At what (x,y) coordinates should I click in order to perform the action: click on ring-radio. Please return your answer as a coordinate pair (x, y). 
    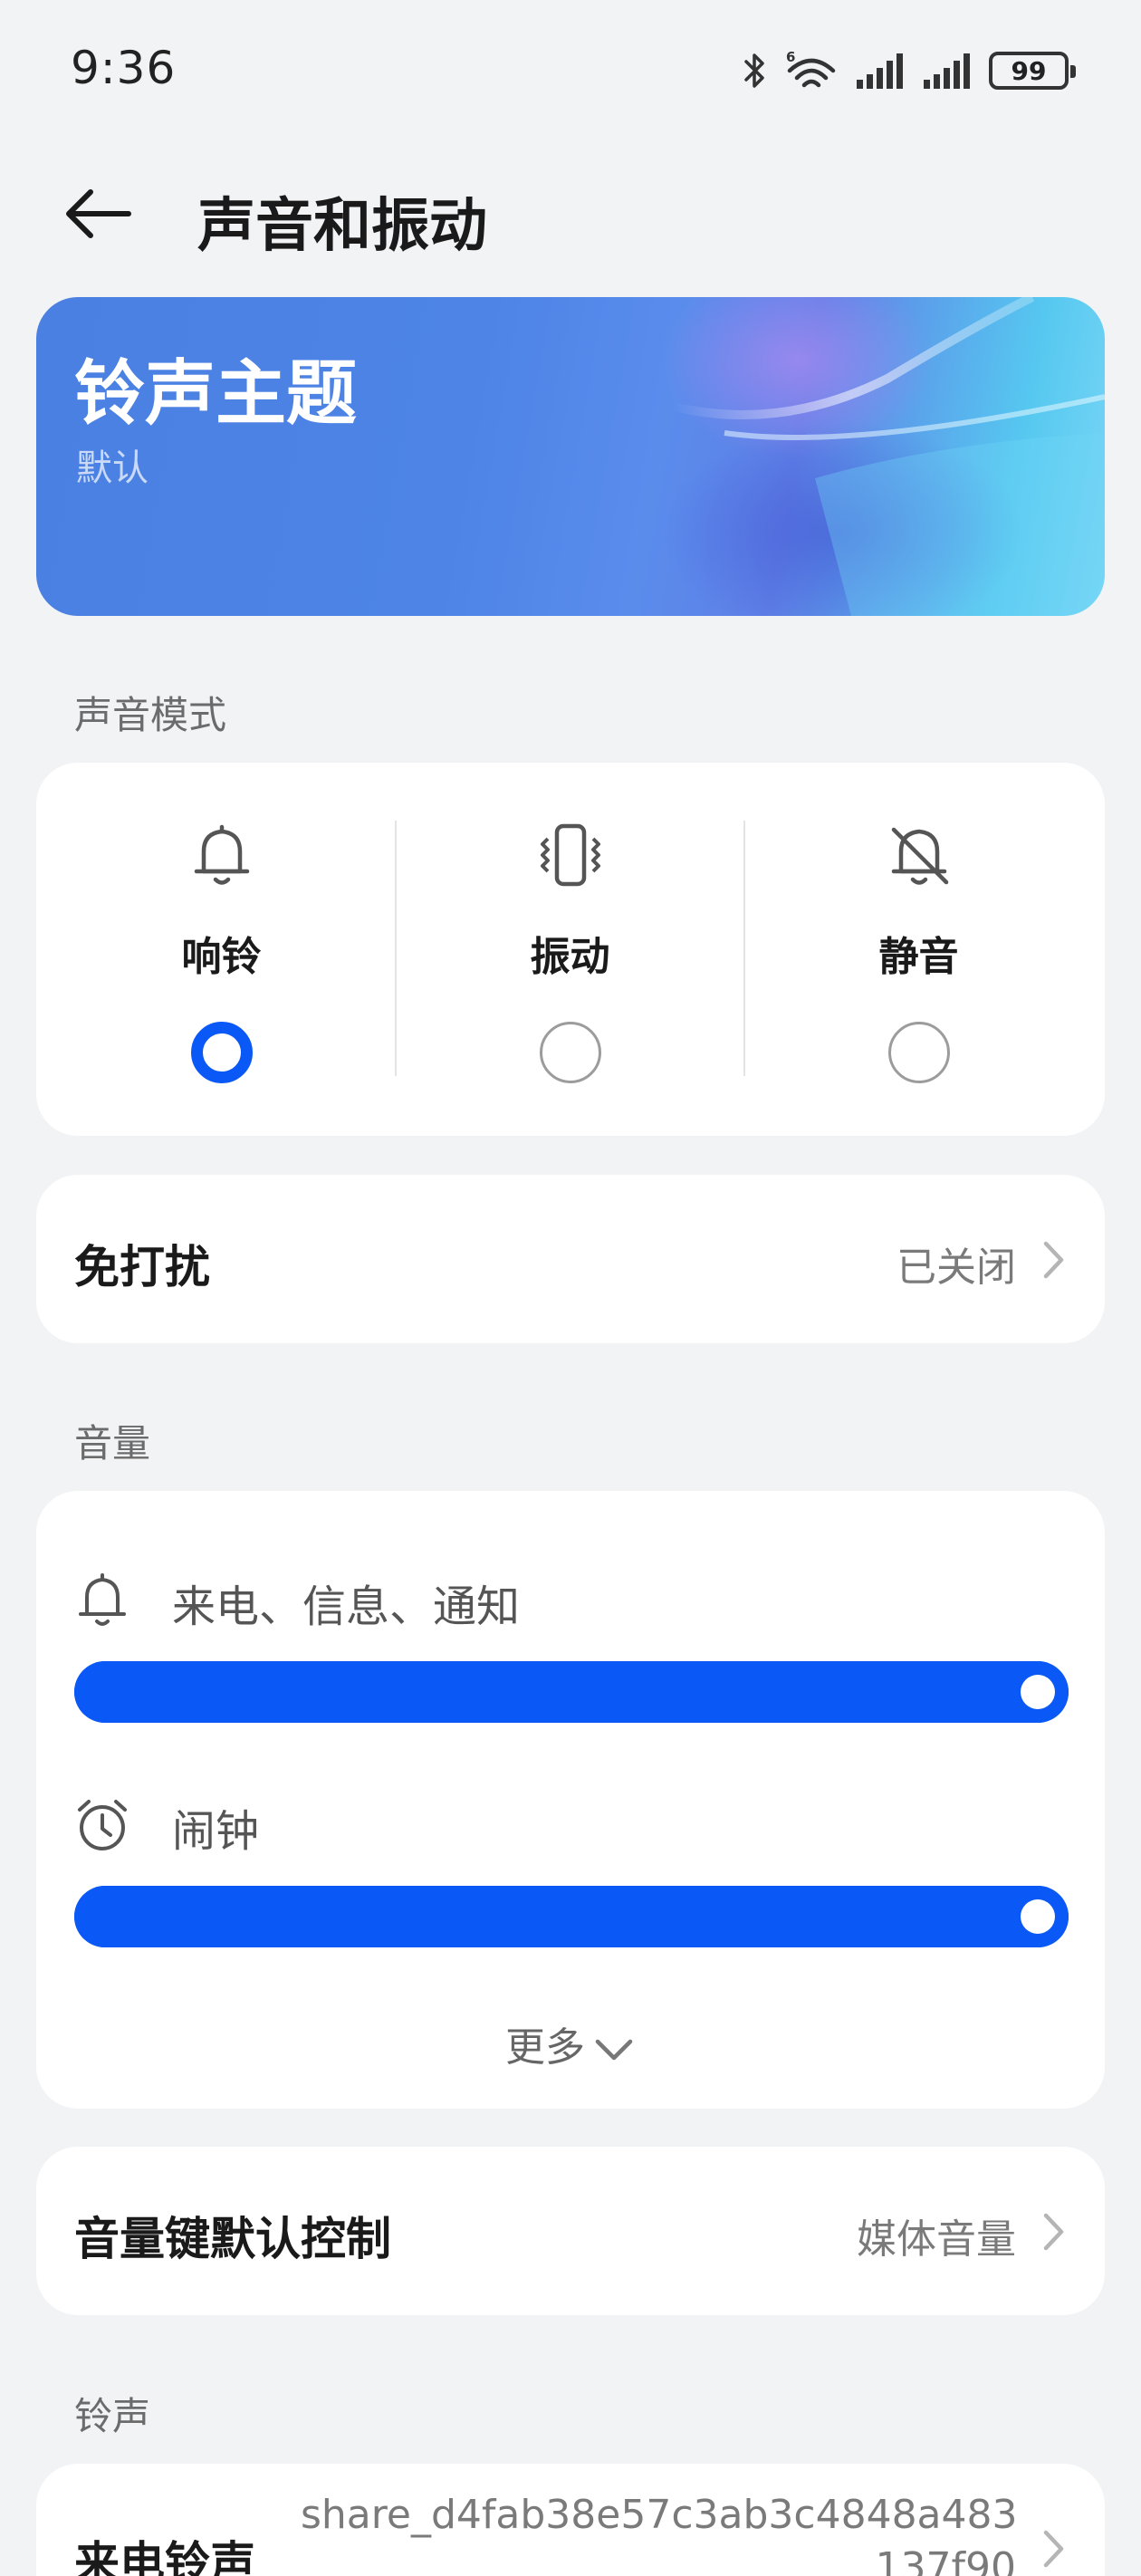
    Looking at the image, I should click on (222, 1052).